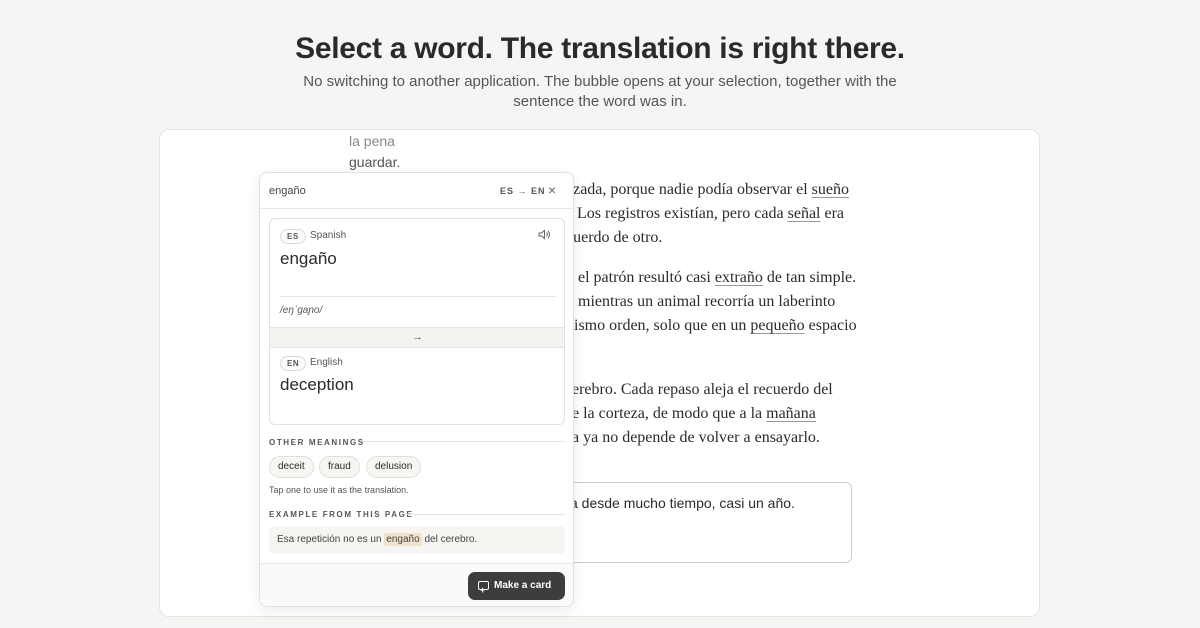 The width and height of the screenshot is (1200, 628). I want to click on reader-word-link: sueño, so click(830, 189).